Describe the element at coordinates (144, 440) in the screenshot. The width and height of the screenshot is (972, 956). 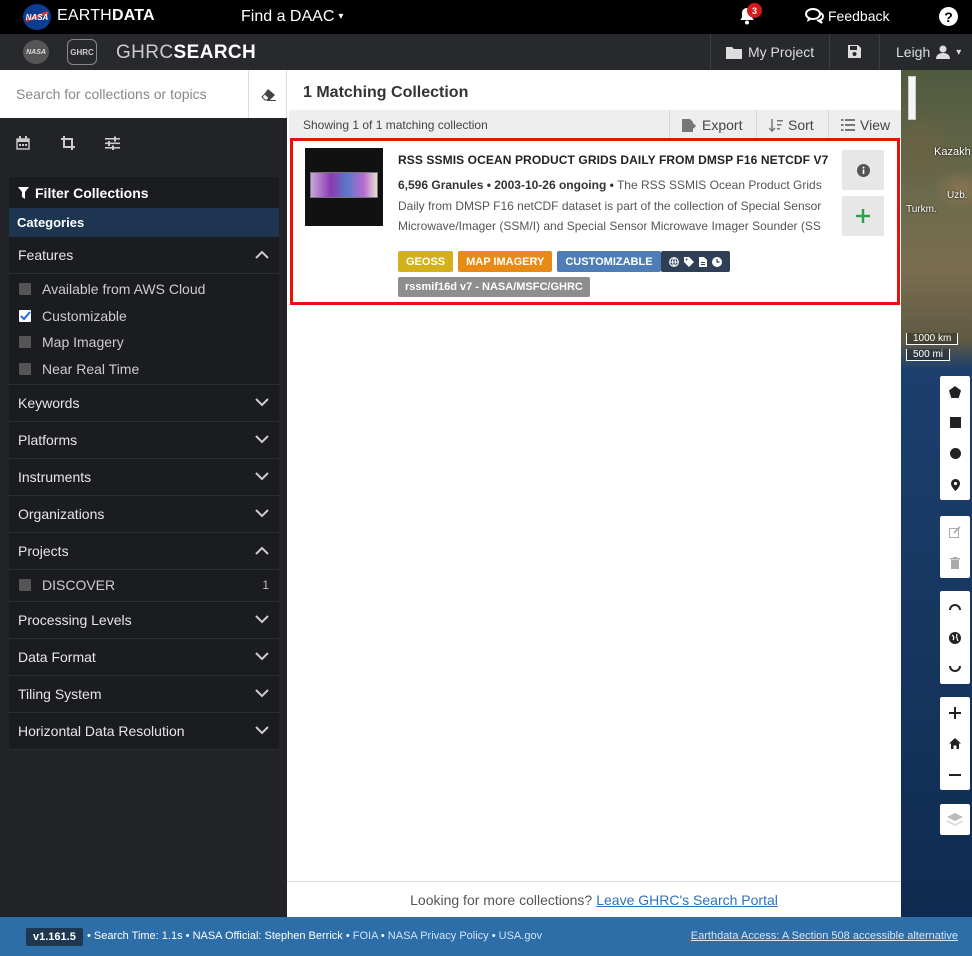
I see `facet-platforms: Platforms` at that location.